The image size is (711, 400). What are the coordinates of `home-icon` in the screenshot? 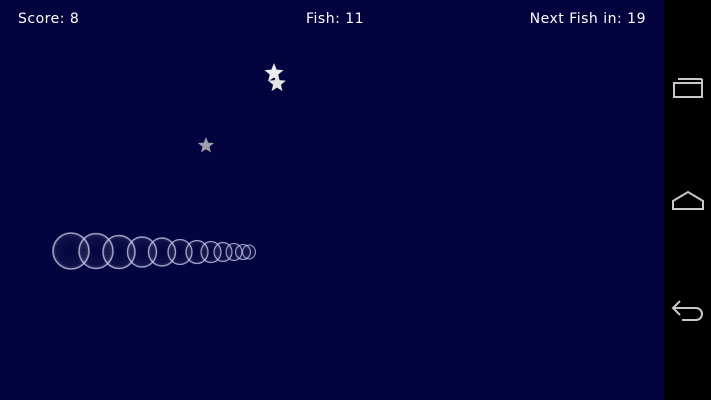 It's located at (687, 200).